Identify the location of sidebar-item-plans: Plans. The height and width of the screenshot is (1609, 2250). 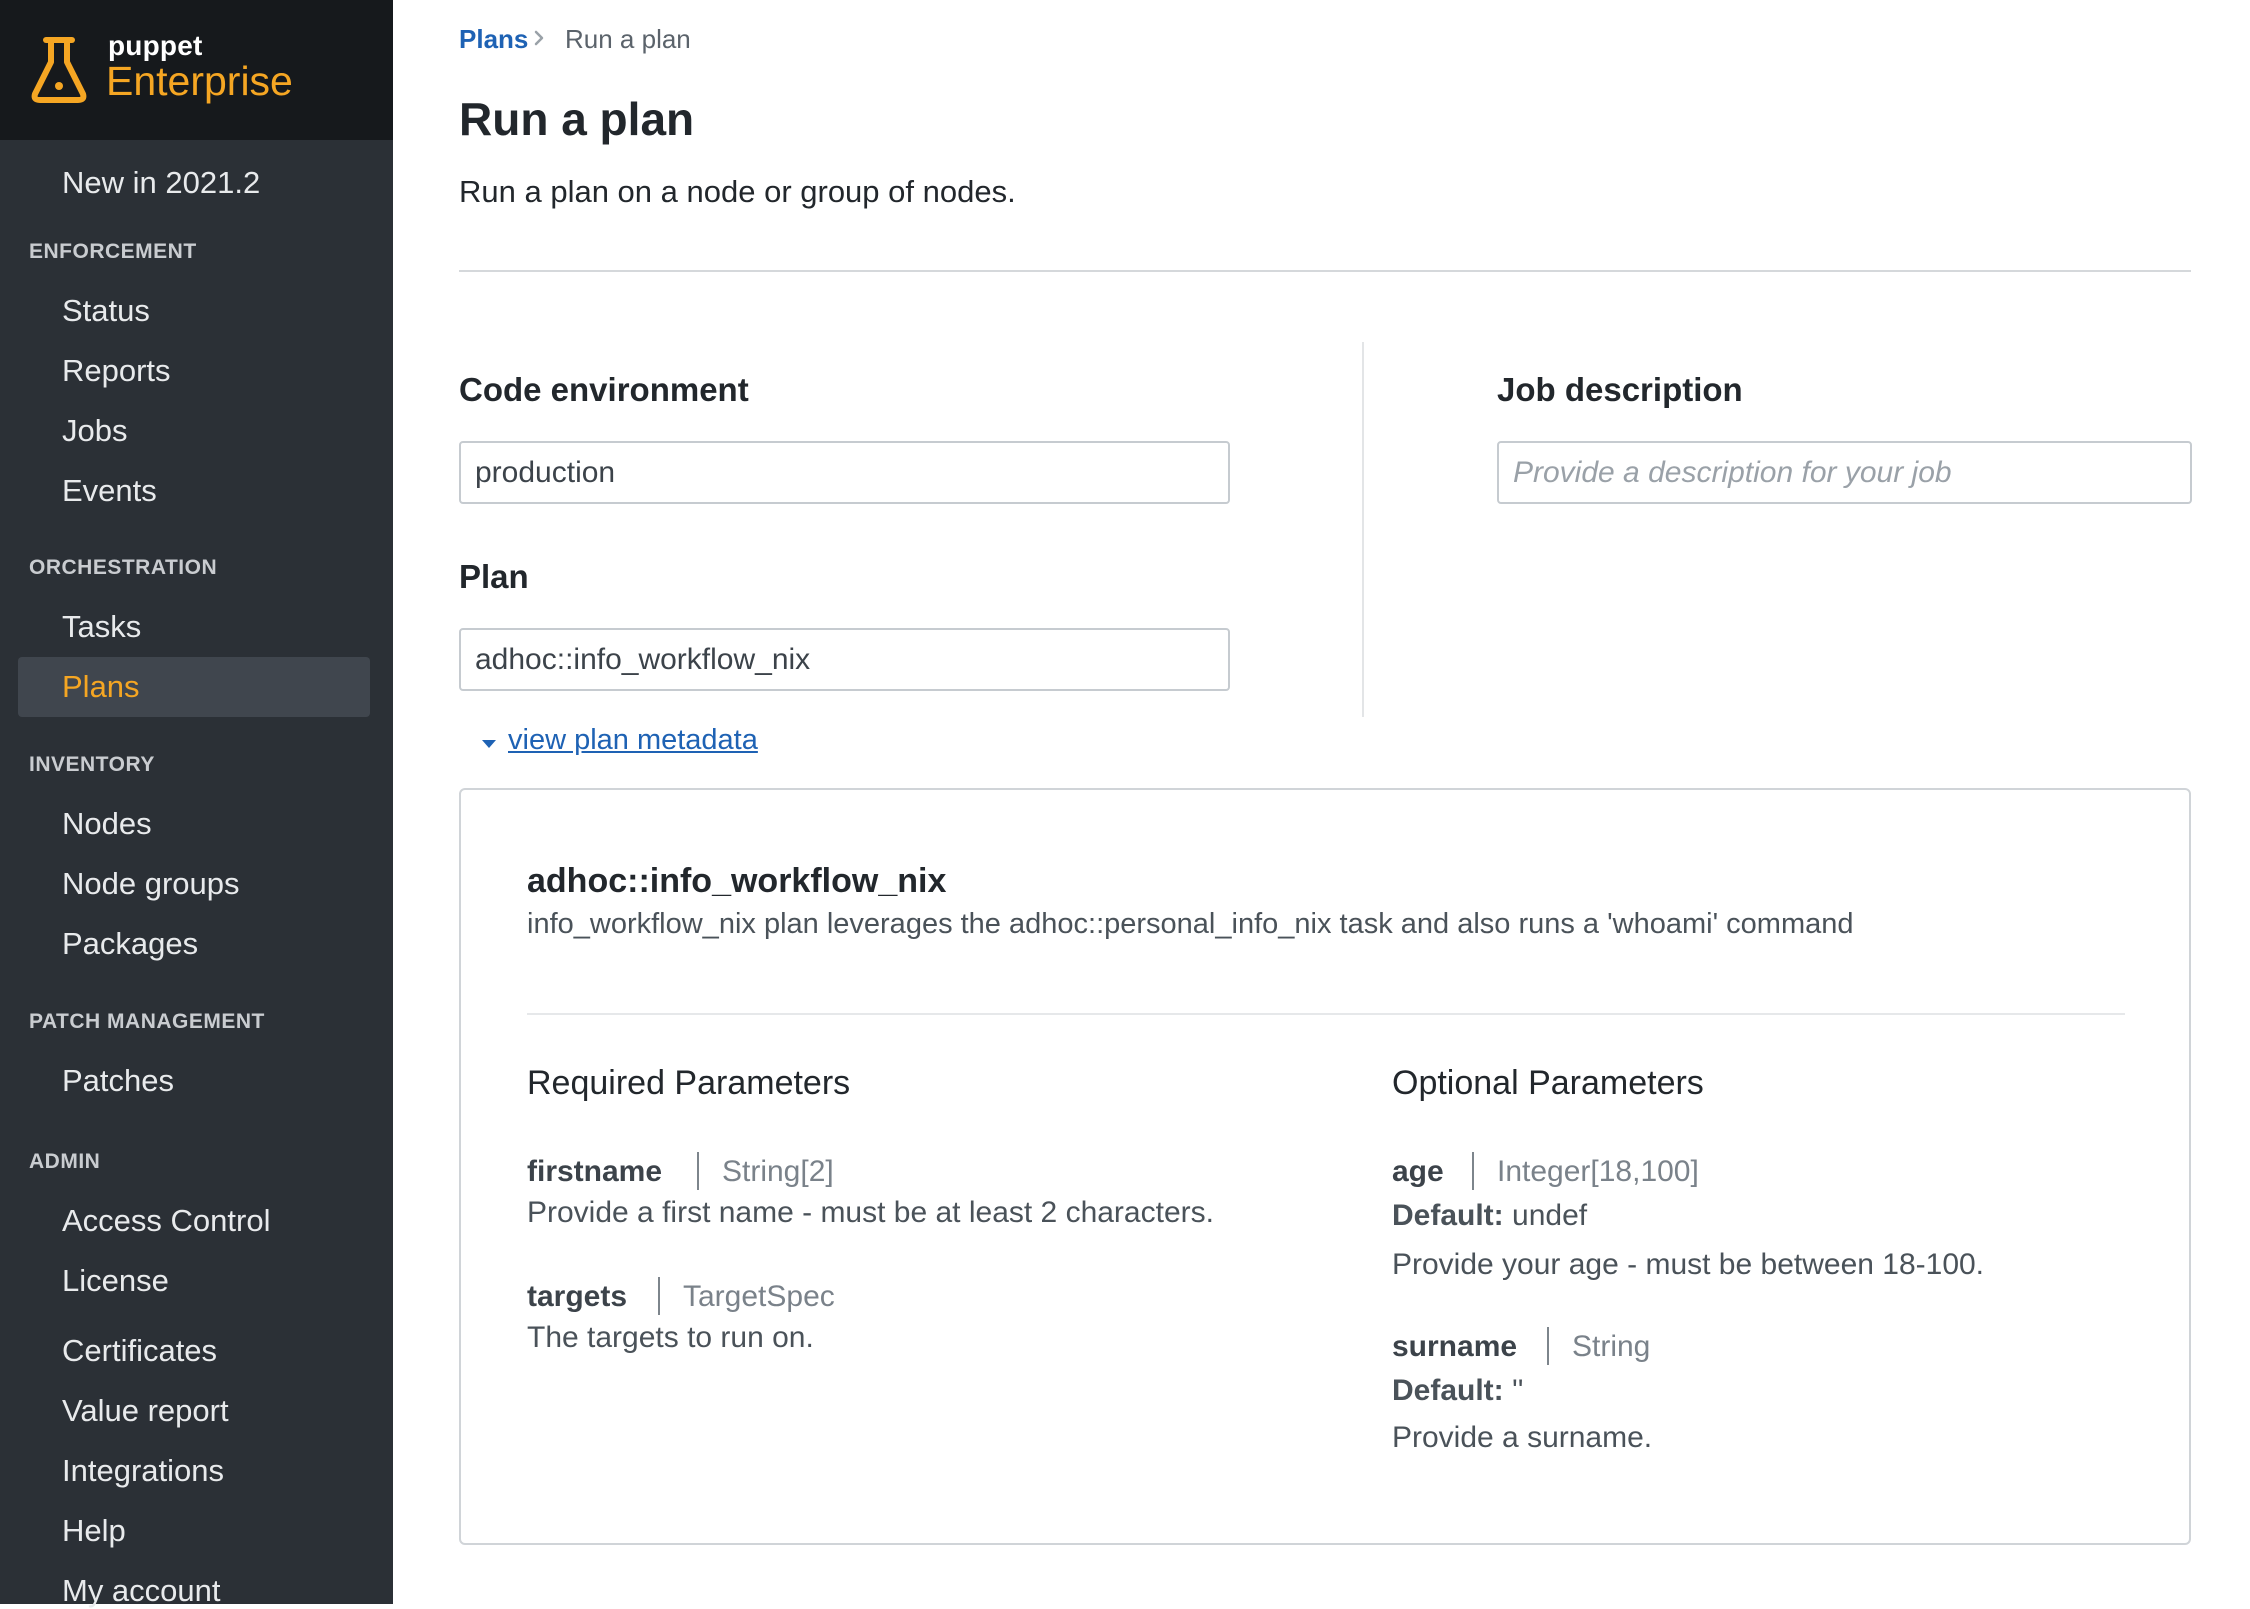
(101, 687).